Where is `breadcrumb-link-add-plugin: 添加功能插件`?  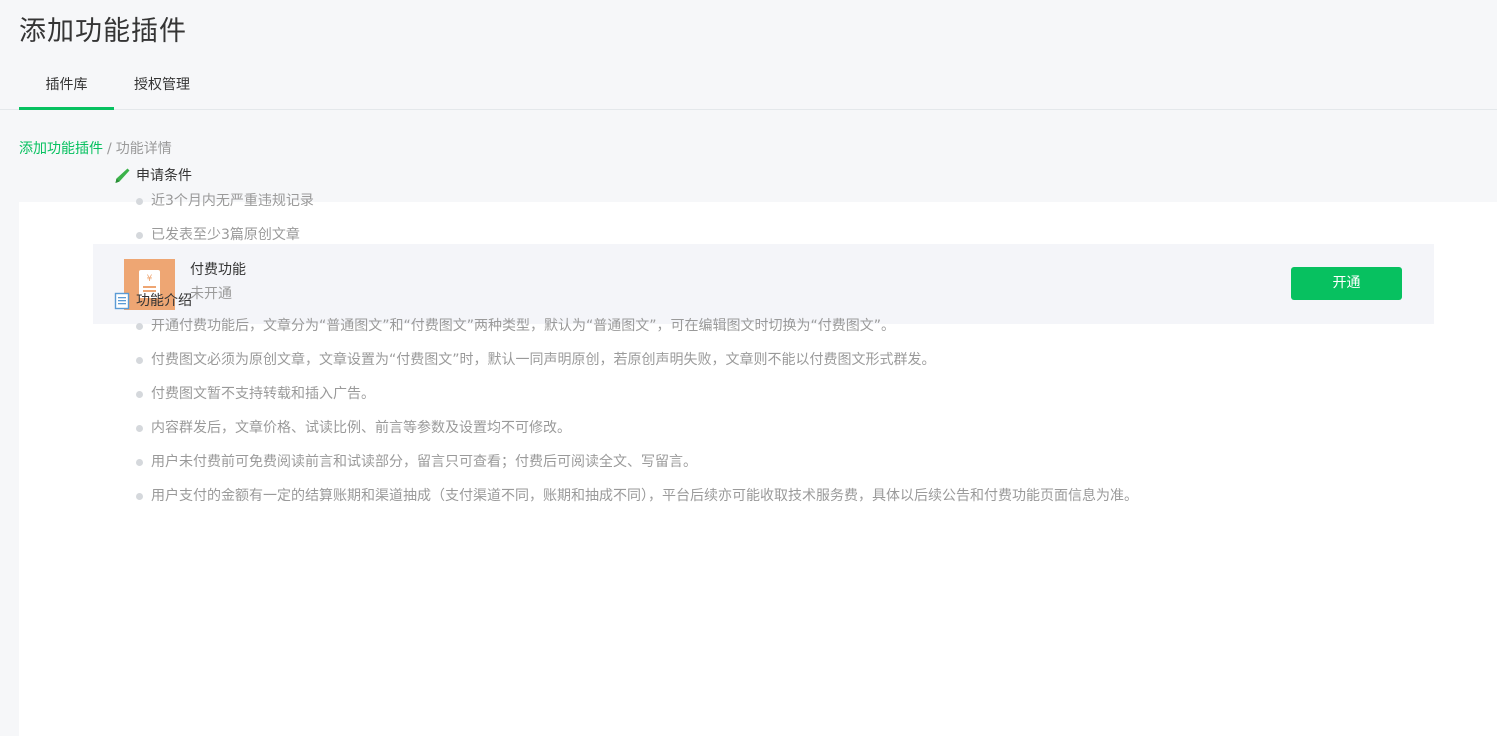 breadcrumb-link-add-plugin: 添加功能插件 is located at coordinates (61, 149).